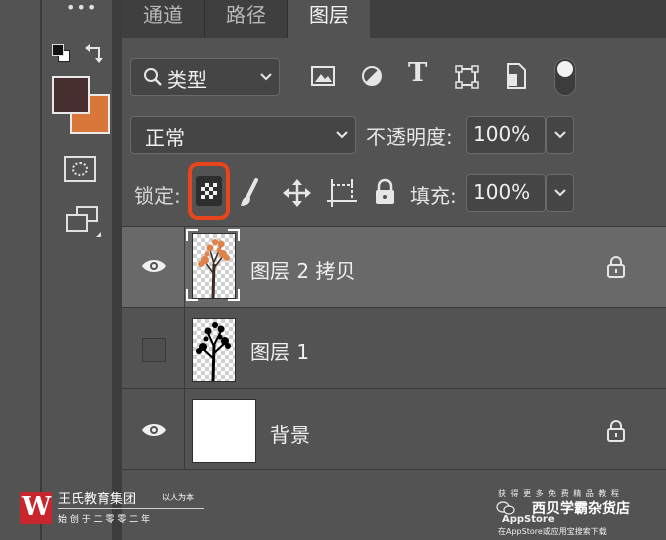 This screenshot has height=540, width=666. Describe the element at coordinates (394, 19) in the screenshot. I see `panel-tabs: 通道 路径 图层` at that location.